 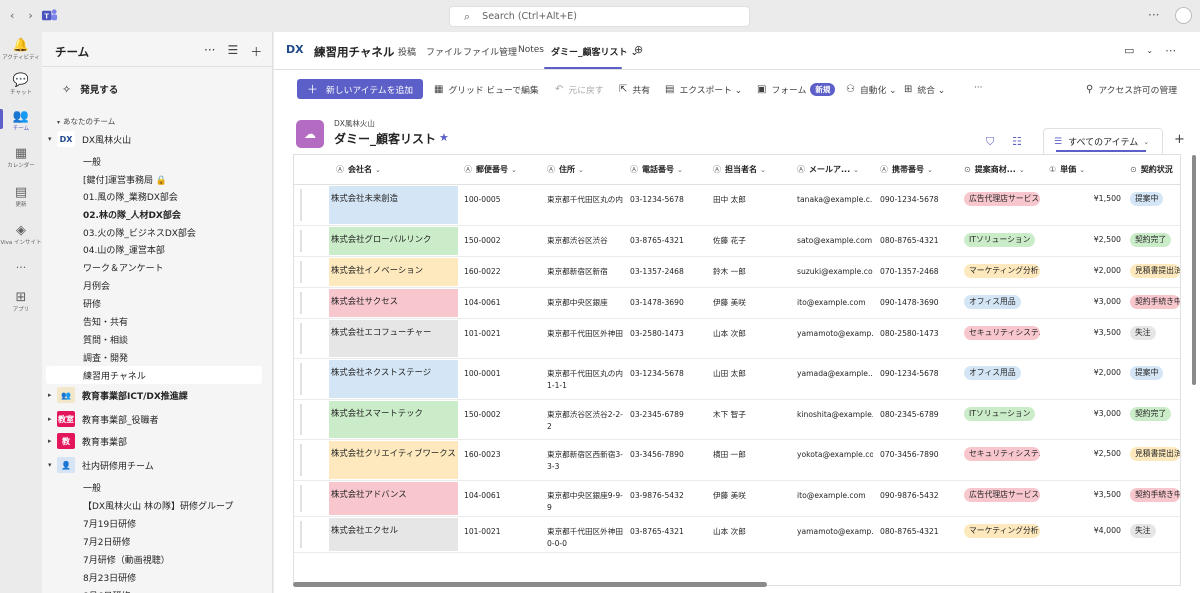 What do you see at coordinates (154, 375) in the screenshot?
I see `channel-item: 練習用チャネル` at bounding box center [154, 375].